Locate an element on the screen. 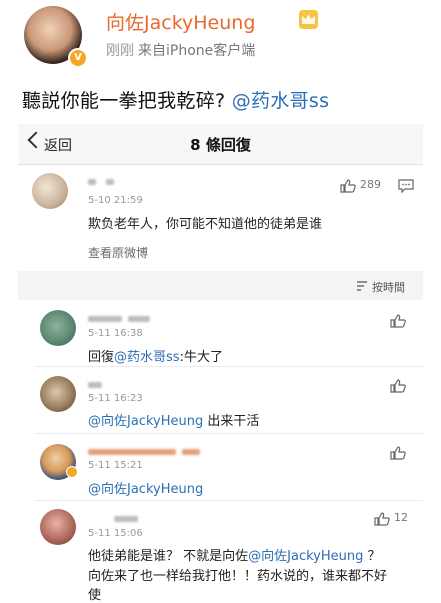 Image resolution: width=441 pixels, height=603 pixels. reply-text-line-2: 向佐来了也一样给我打他！！药水说的，谁来都不好 is located at coordinates (238, 576).